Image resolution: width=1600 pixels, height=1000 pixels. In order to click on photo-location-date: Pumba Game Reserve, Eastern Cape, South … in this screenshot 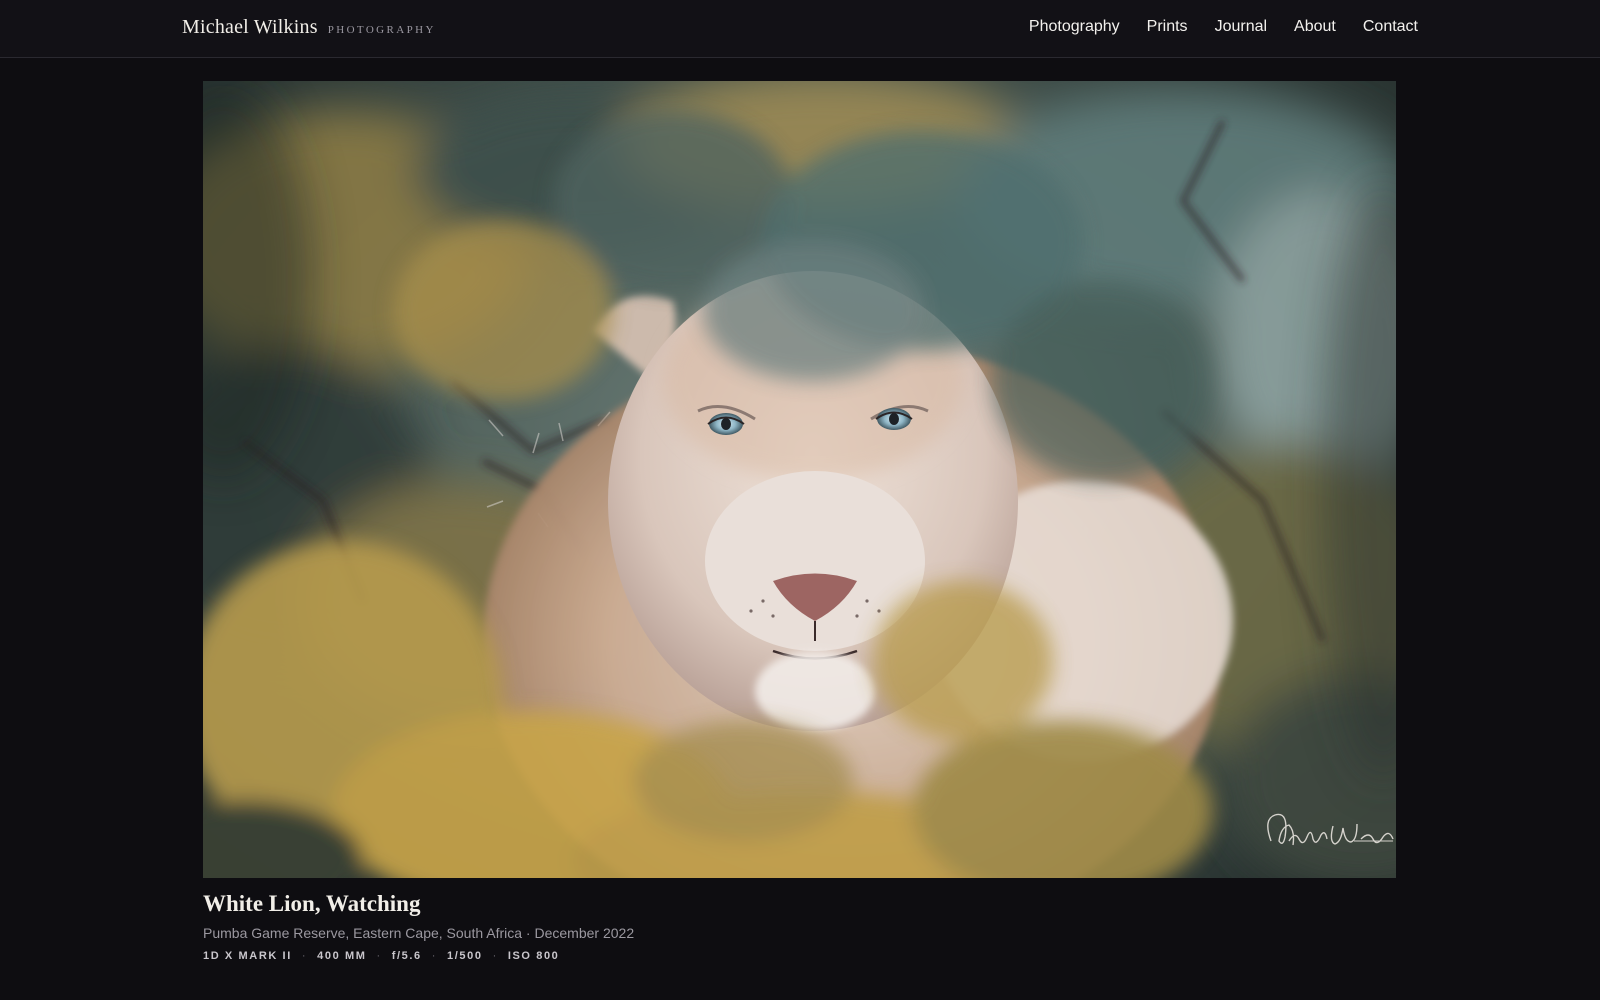, I will do `click(419, 933)`.